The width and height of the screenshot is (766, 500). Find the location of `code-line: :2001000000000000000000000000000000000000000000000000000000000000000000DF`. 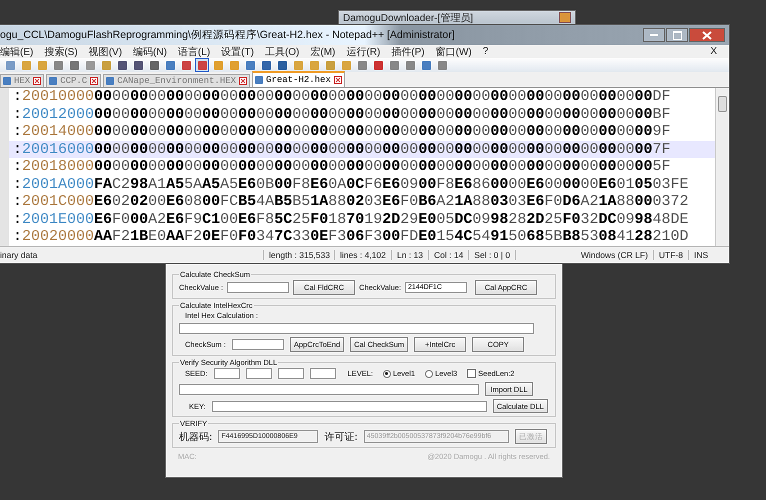

code-line: :2001000000000000000000000000000000000000000000000000000000000000000000DF is located at coordinates (342, 97).